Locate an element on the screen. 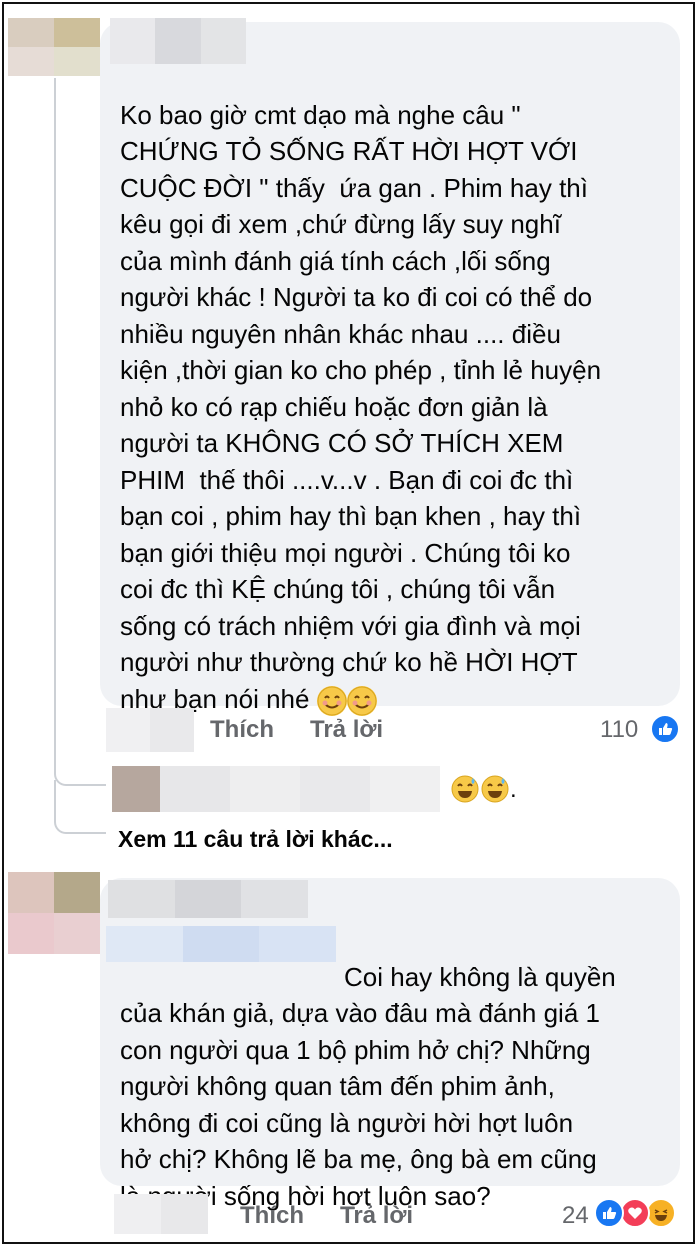  reaction-count: 24 is located at coordinates (575, 1216).